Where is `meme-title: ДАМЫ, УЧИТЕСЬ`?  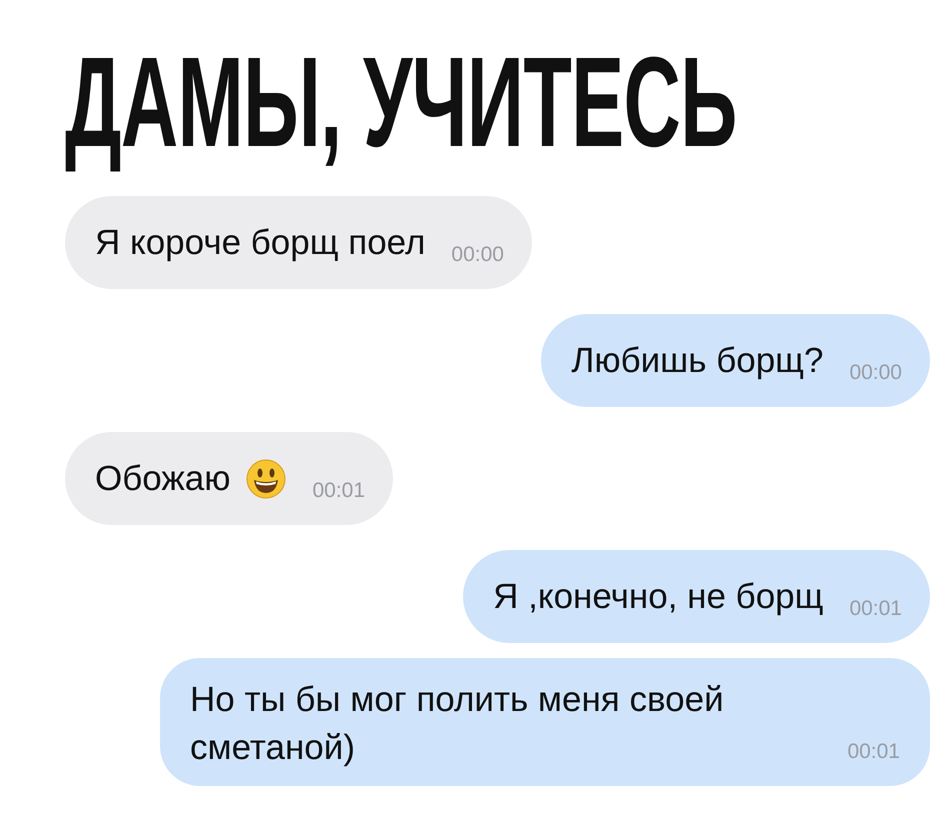 meme-title: ДАМЫ, УЧИТЕСЬ is located at coordinates (401, 103).